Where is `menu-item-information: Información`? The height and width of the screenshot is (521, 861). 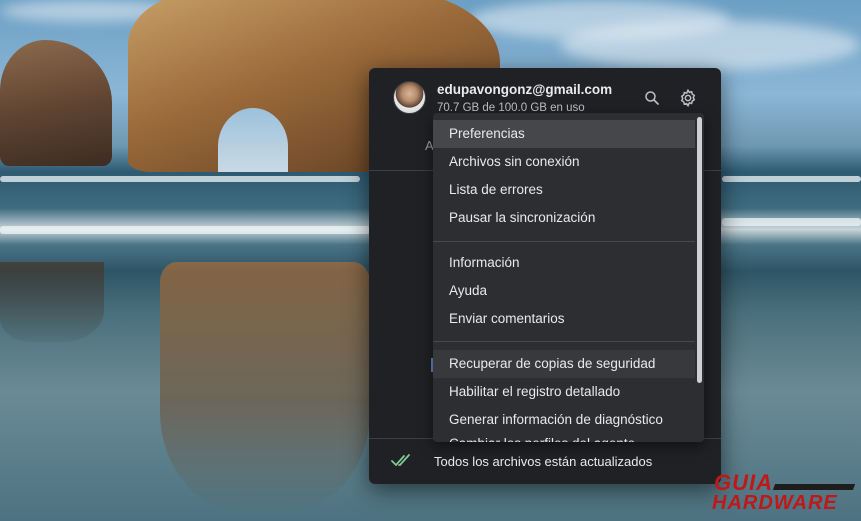
menu-item-information: Información is located at coordinates (564, 263).